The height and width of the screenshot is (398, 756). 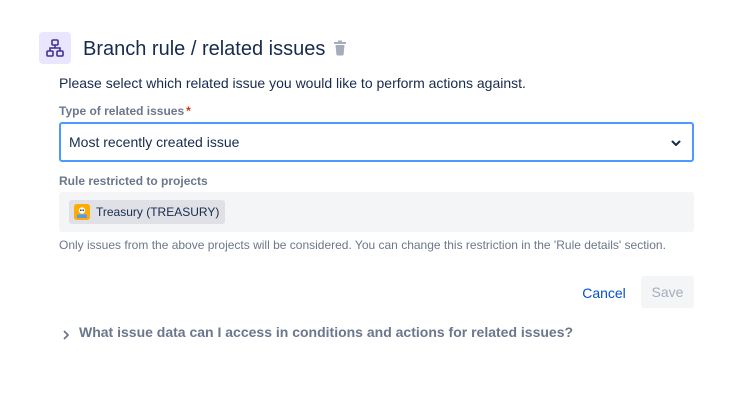 What do you see at coordinates (604, 293) in the screenshot?
I see `cancel-button: Cancel` at bounding box center [604, 293].